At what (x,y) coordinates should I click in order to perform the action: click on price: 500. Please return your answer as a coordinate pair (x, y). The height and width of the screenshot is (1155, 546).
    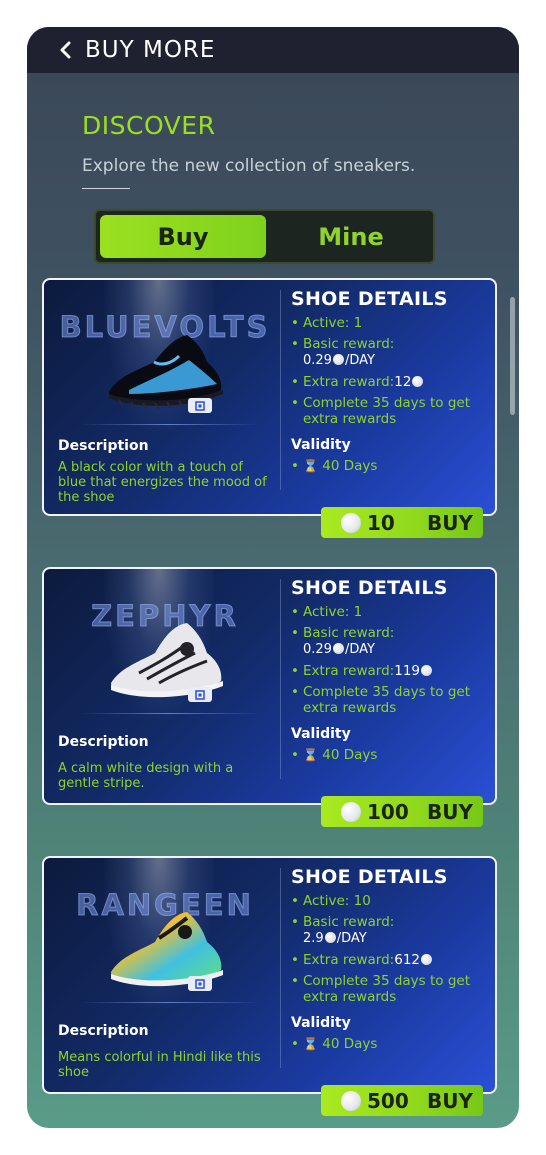
    Looking at the image, I should click on (388, 1100).